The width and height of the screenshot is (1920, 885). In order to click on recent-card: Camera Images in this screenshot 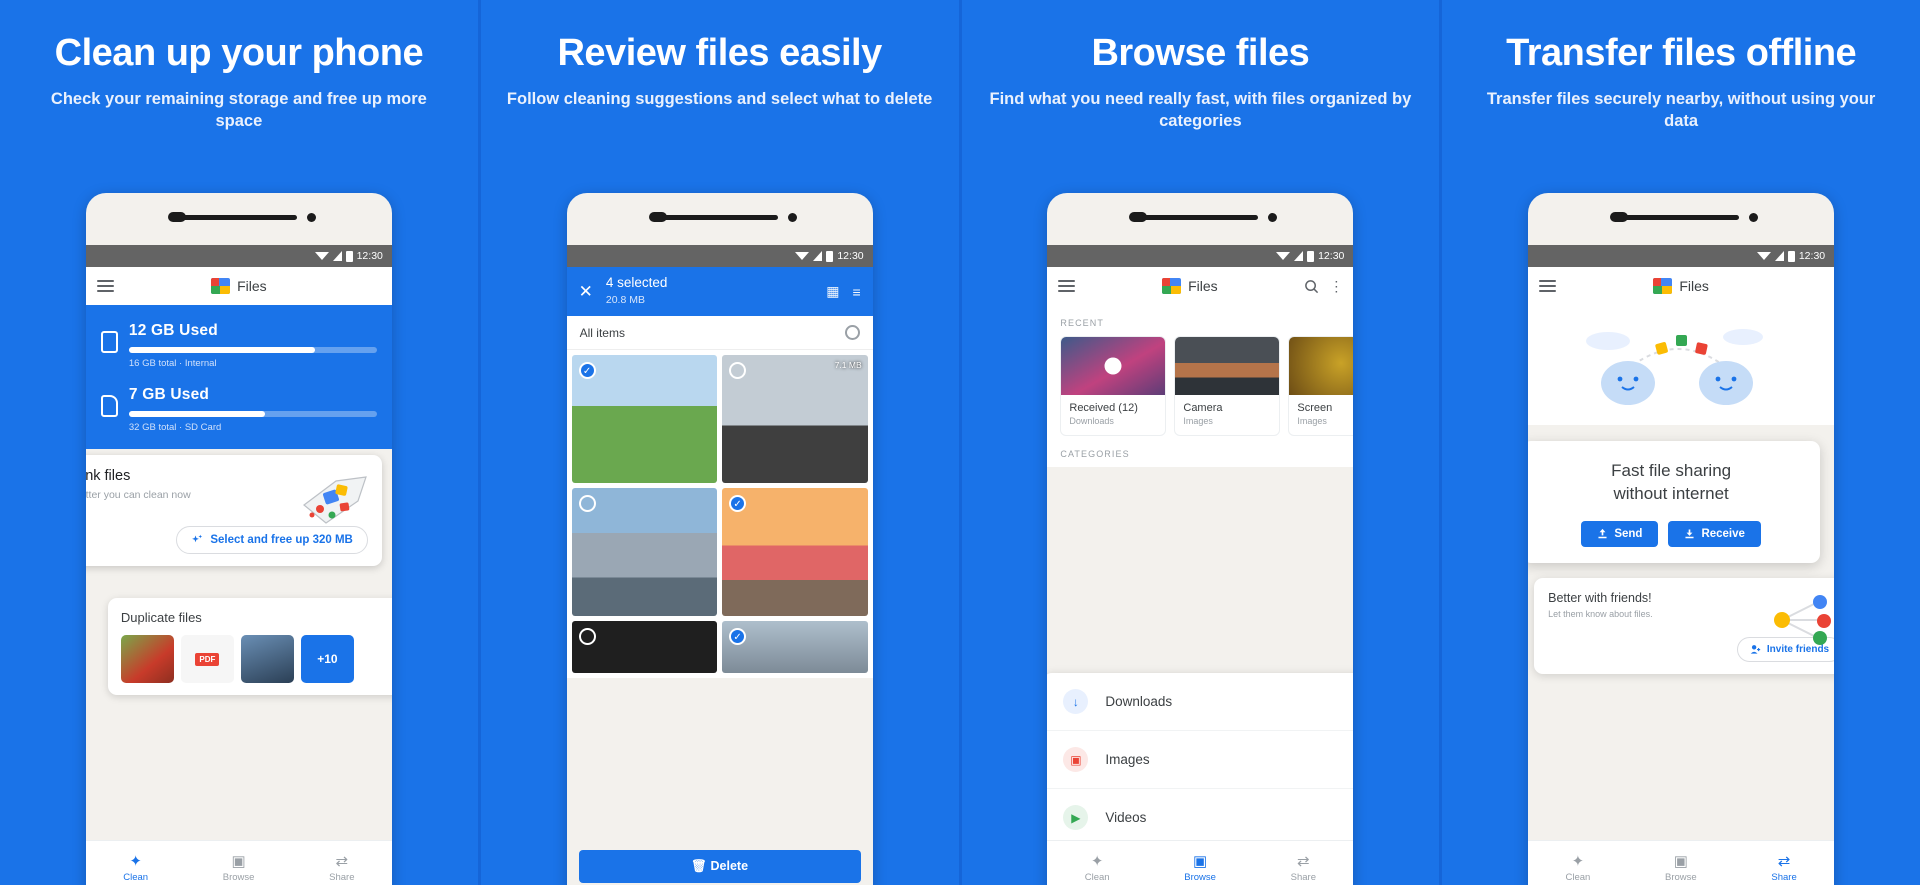, I will do `click(1227, 386)`.